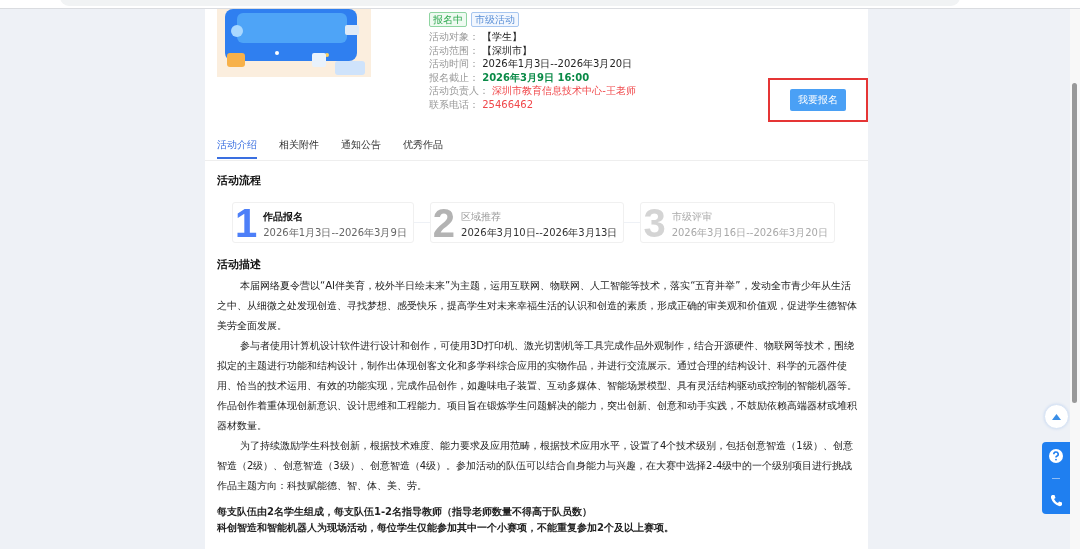 The width and height of the screenshot is (1080, 549). I want to click on tab: 通知公告, so click(361, 148).